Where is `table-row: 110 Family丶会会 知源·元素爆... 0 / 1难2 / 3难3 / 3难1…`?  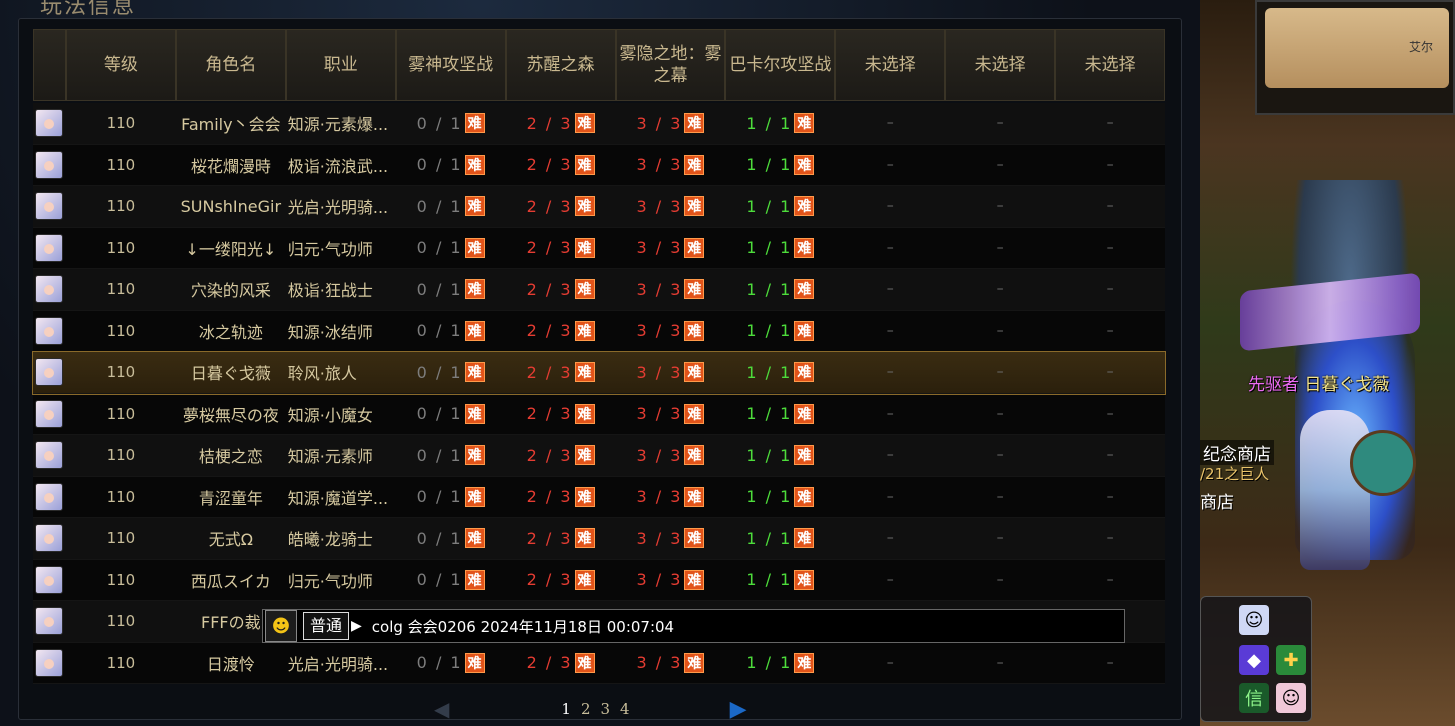 table-row: 110 Family丶会会 知源·元素爆... 0 / 1难2 / 3难3 / 3难1… is located at coordinates (599, 124).